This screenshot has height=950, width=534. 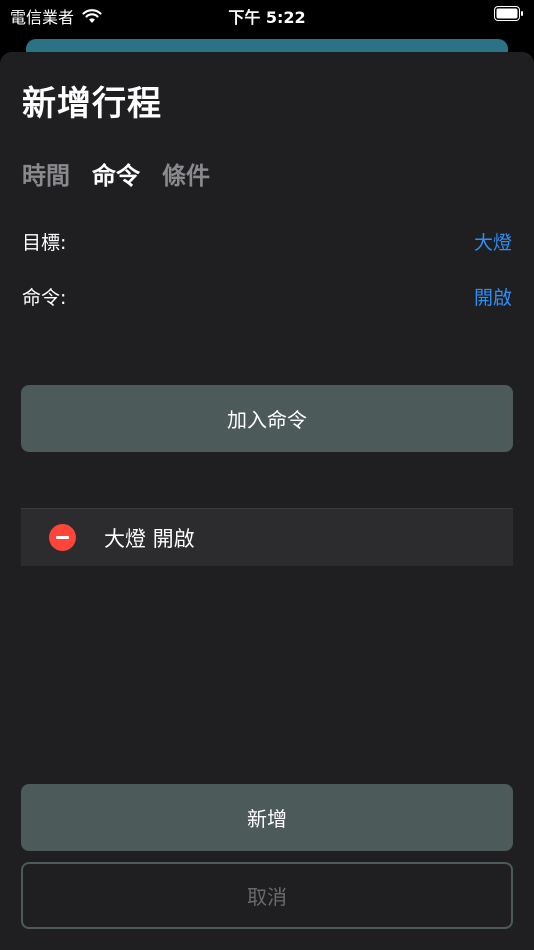 I want to click on target-picker: 大燈, so click(x=493, y=241).